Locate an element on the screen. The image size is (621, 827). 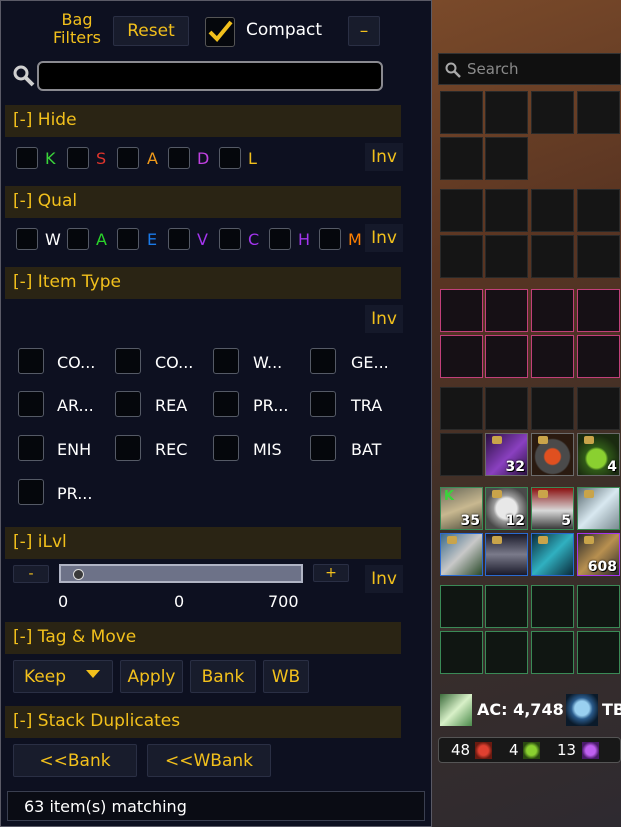
bank-button: Bank is located at coordinates (223, 676).